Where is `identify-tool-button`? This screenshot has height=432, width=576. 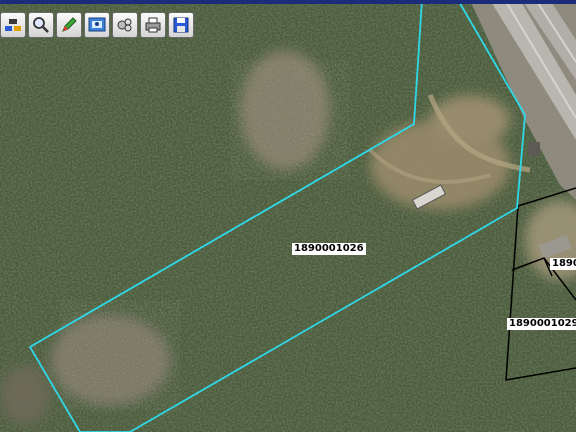 identify-tool-button is located at coordinates (97, 25).